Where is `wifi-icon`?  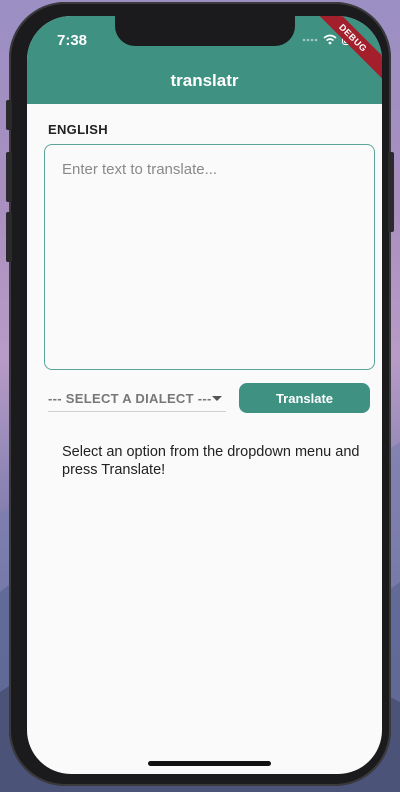 wifi-icon is located at coordinates (330, 39).